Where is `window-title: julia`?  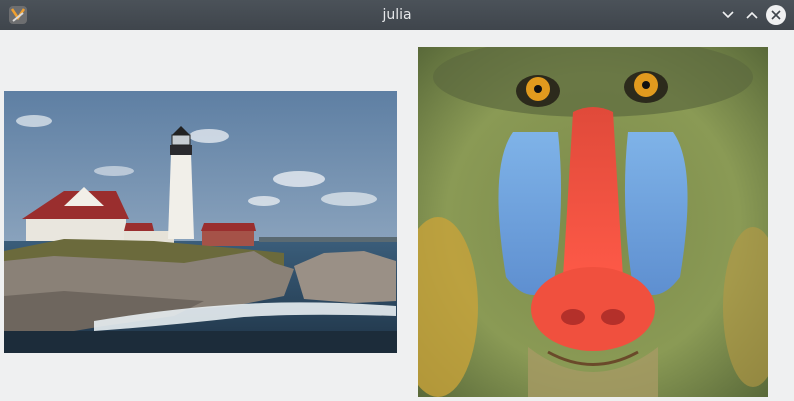 window-title: julia is located at coordinates (397, 15).